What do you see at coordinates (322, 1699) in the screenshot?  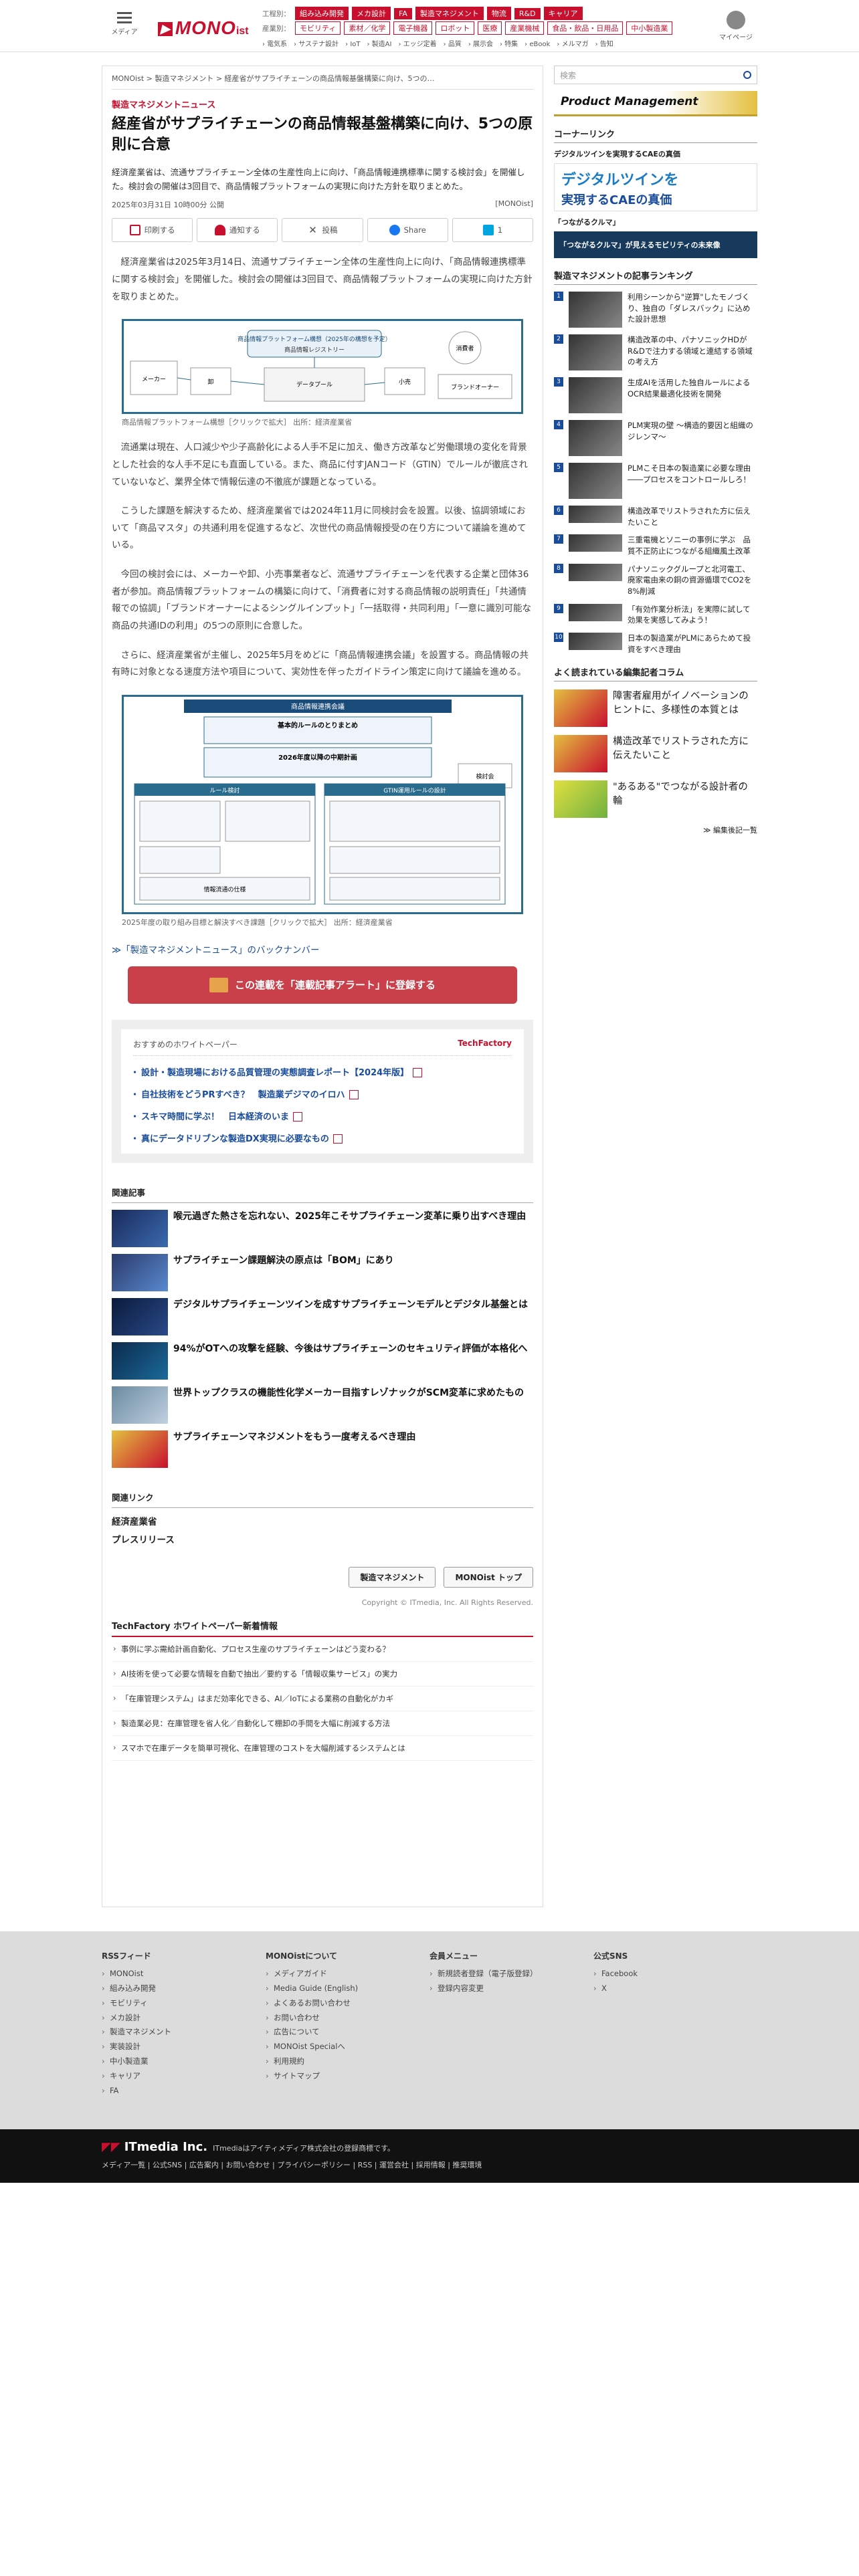 I see `techfactory-item: 「在庫管理システム」はまだ効率化できる、AI／IoTによる業務の自動化がカギ` at bounding box center [322, 1699].